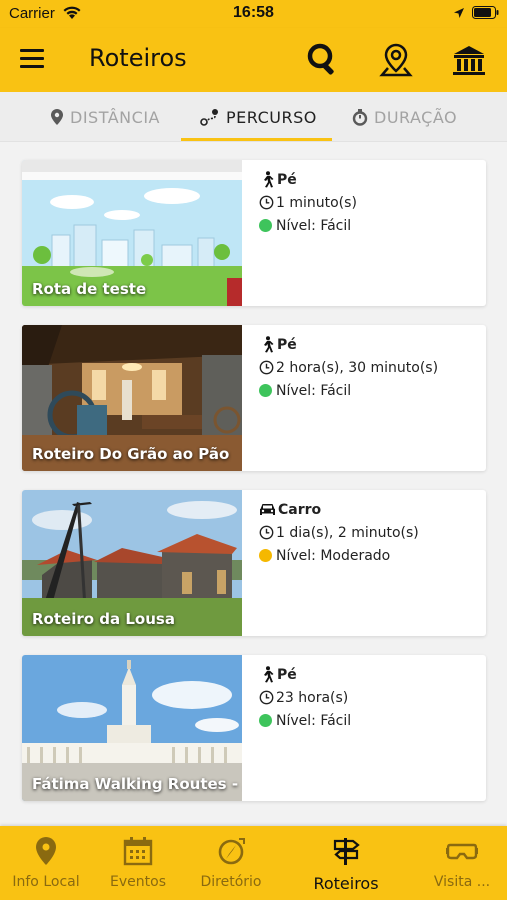 The height and width of the screenshot is (900, 507). Describe the element at coordinates (346, 851) in the screenshot. I see `signpost-icon` at that location.